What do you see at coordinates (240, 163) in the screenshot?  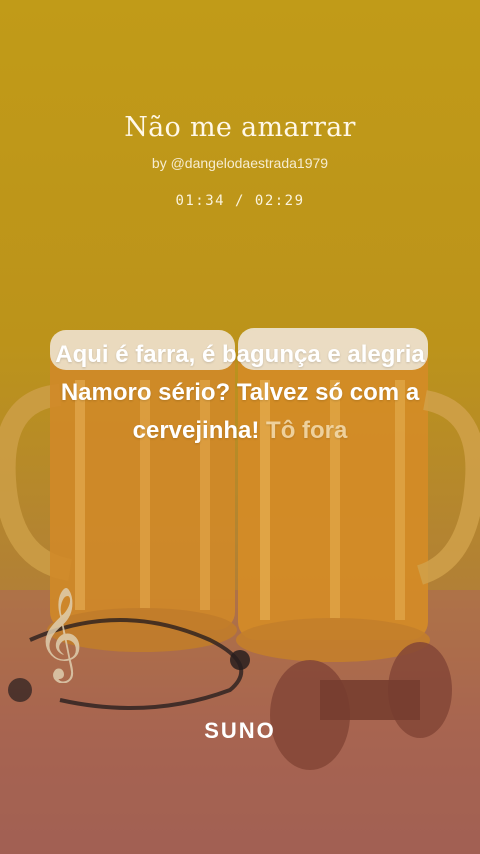 I see `song-author: by @dangelodaestrada1979` at bounding box center [240, 163].